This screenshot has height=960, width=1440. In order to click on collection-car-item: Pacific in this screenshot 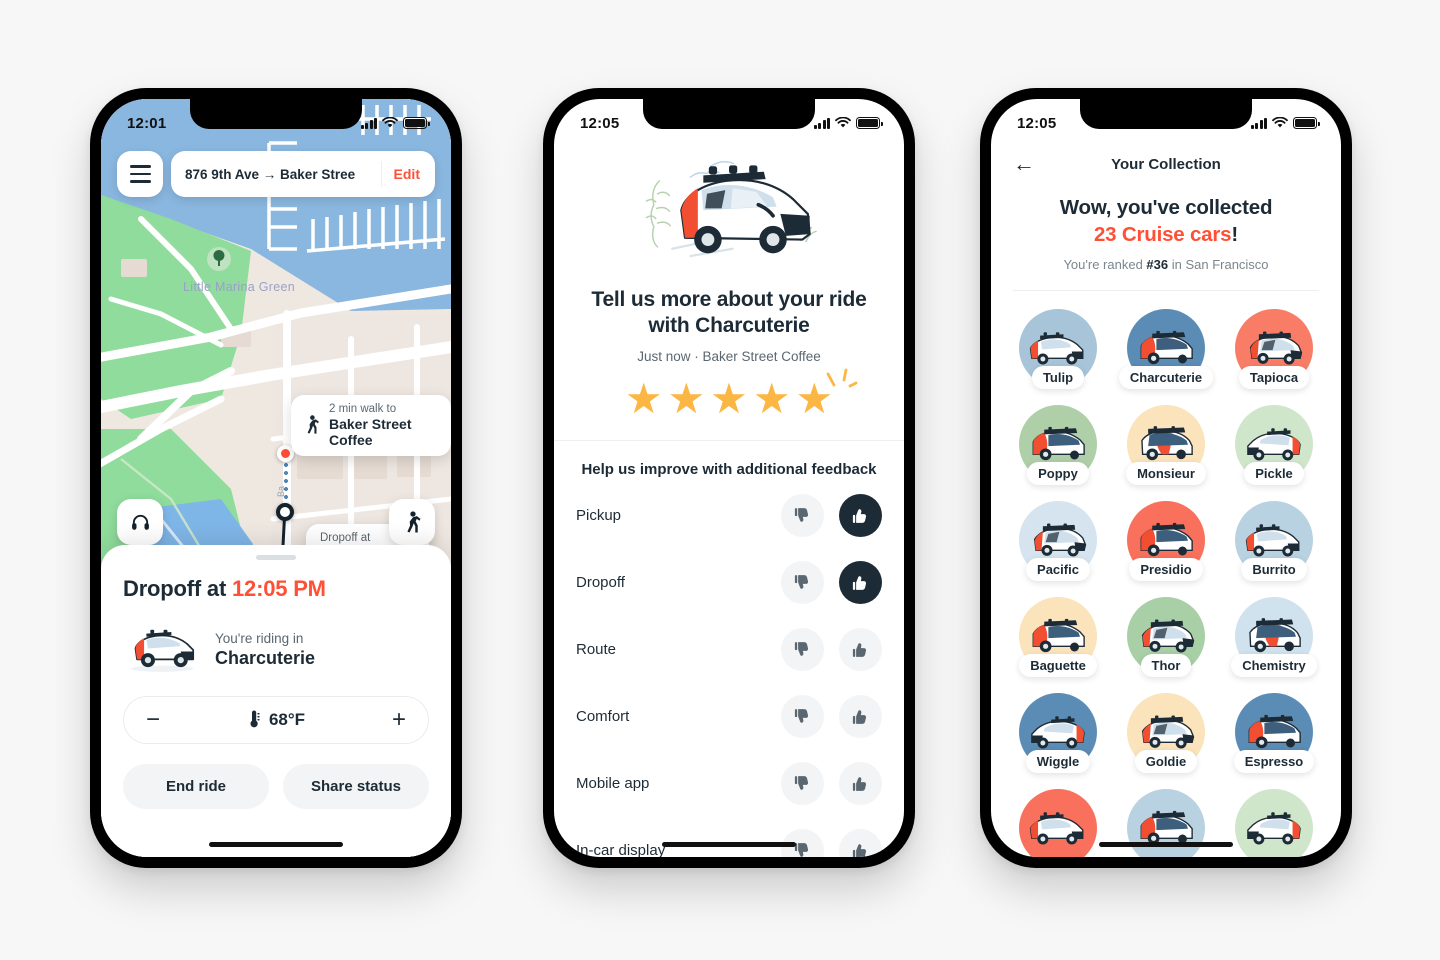, I will do `click(1058, 541)`.